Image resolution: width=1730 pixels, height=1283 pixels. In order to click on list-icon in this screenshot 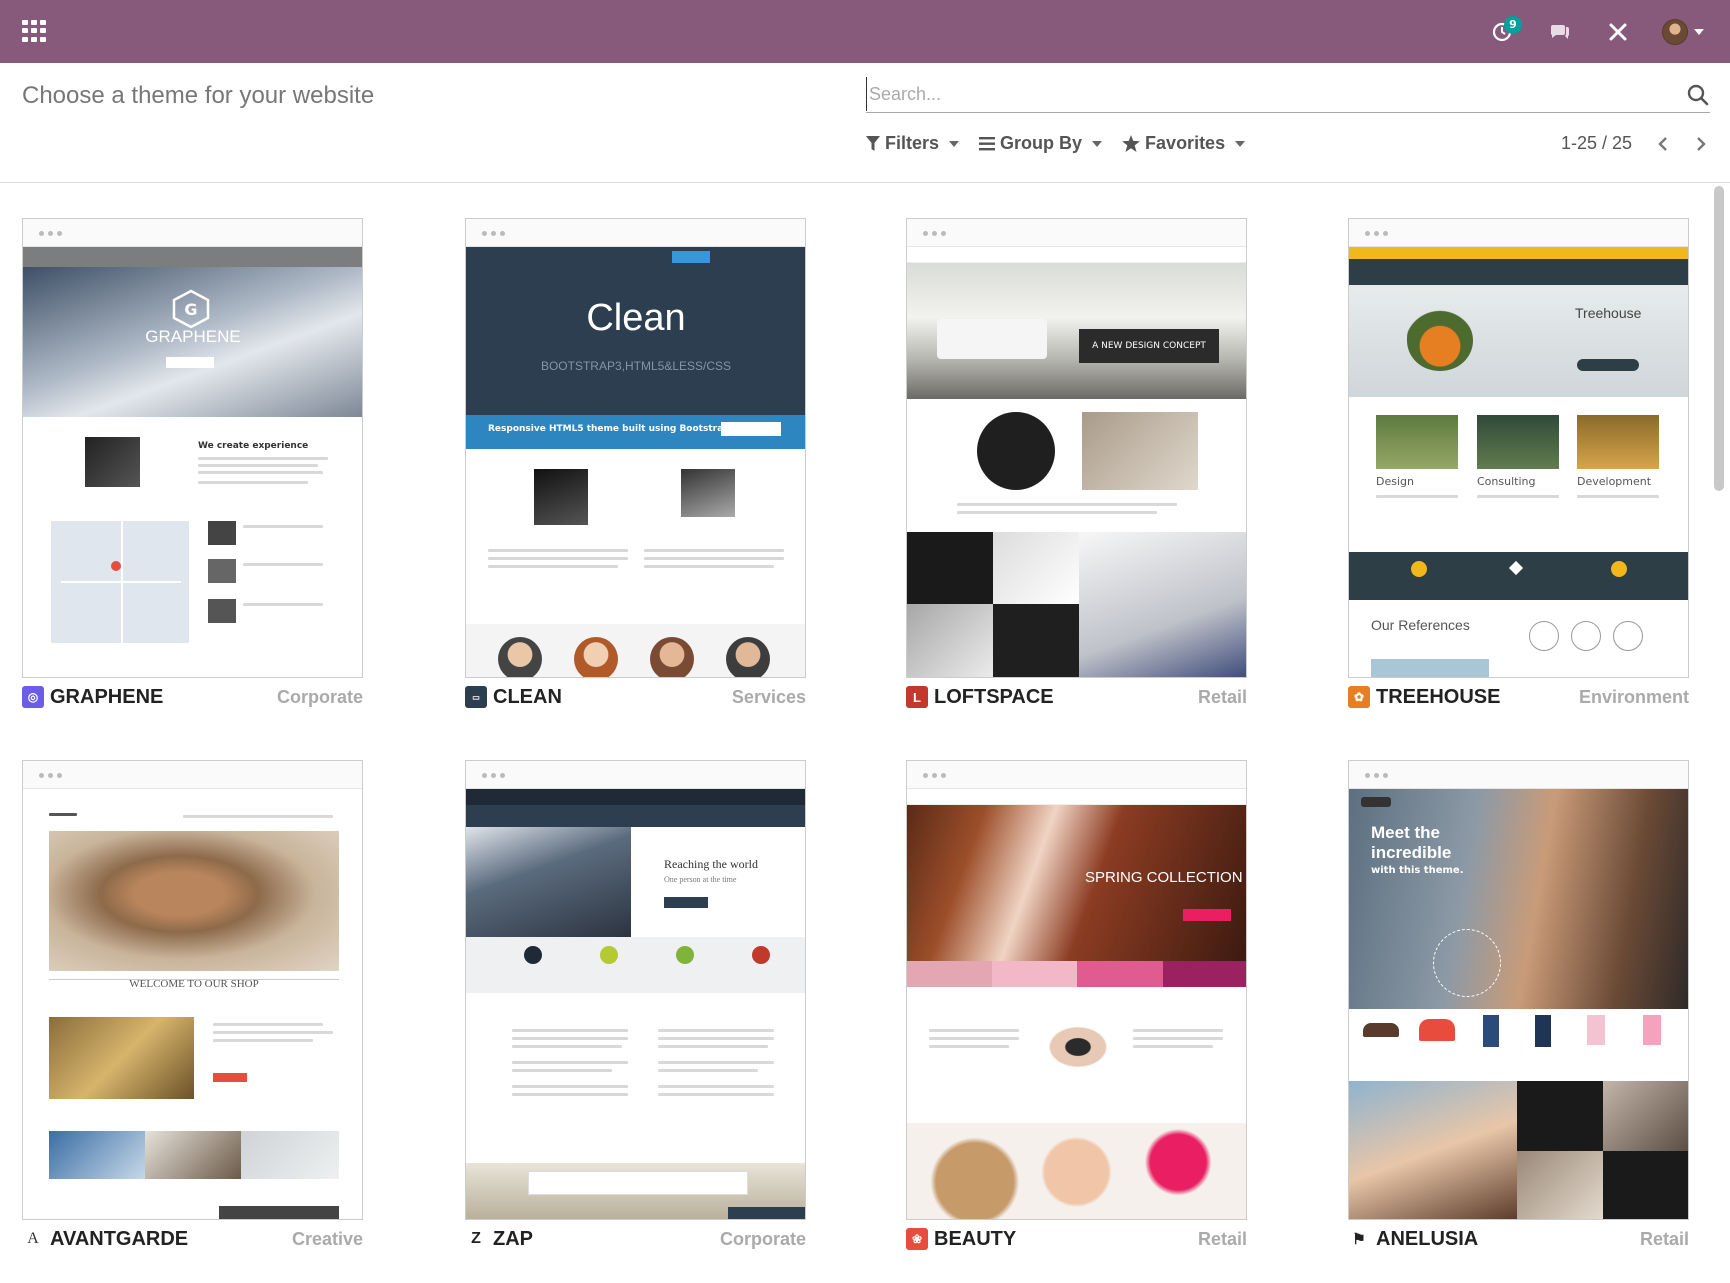, I will do `click(987, 143)`.